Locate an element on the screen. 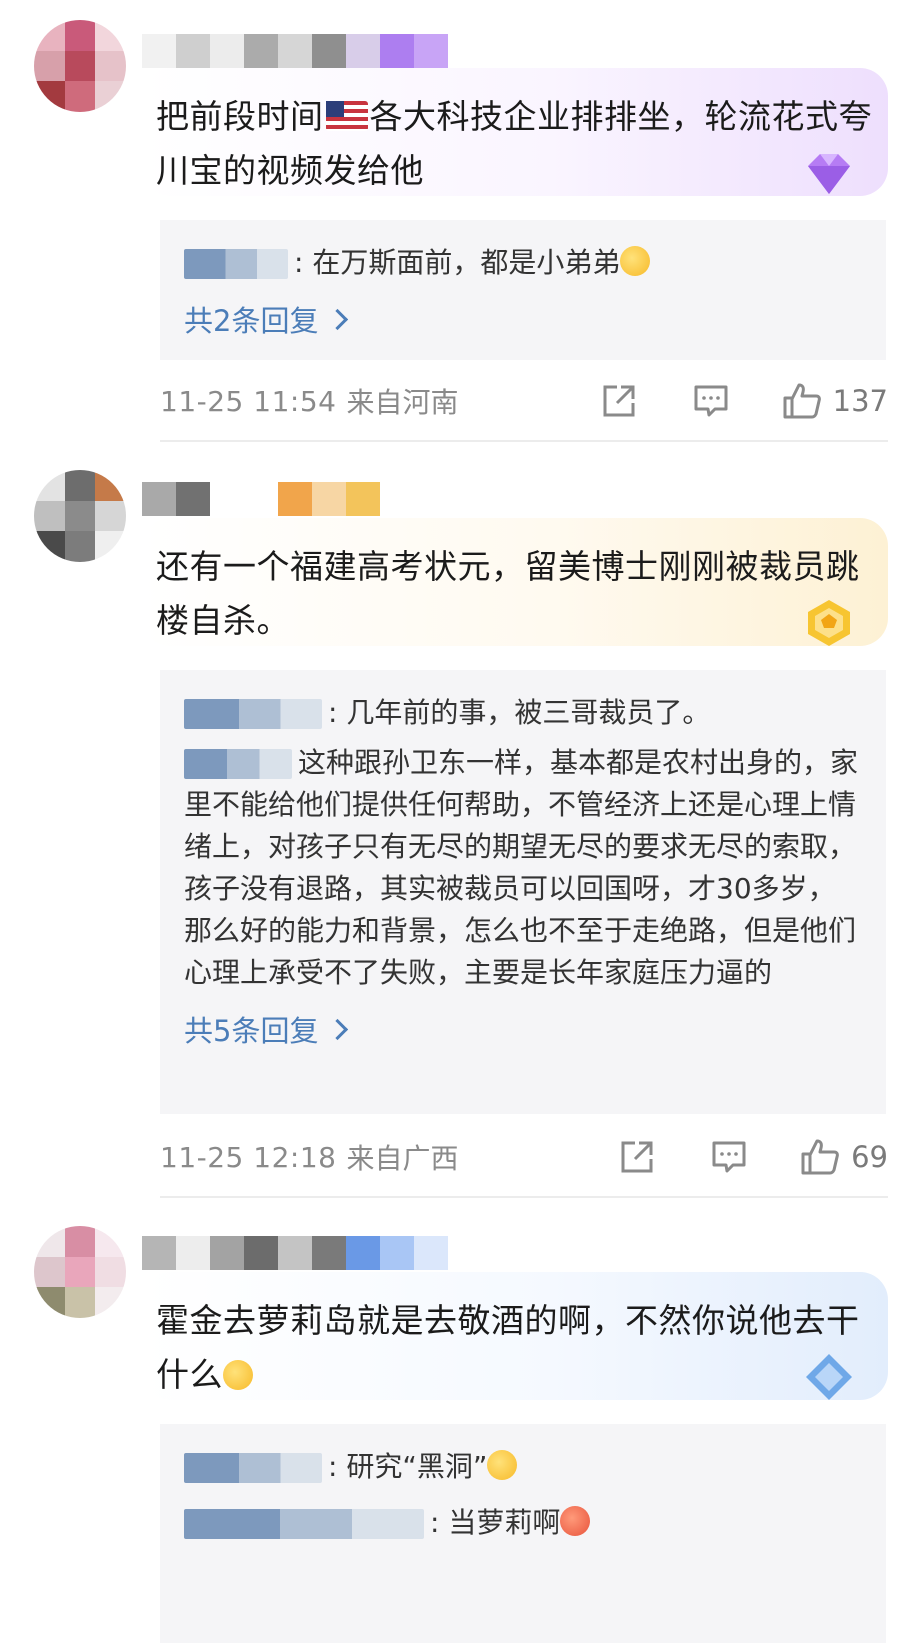  reply-item: : 几年前的事，被三哥裁员了。 is located at coordinates (523, 713).